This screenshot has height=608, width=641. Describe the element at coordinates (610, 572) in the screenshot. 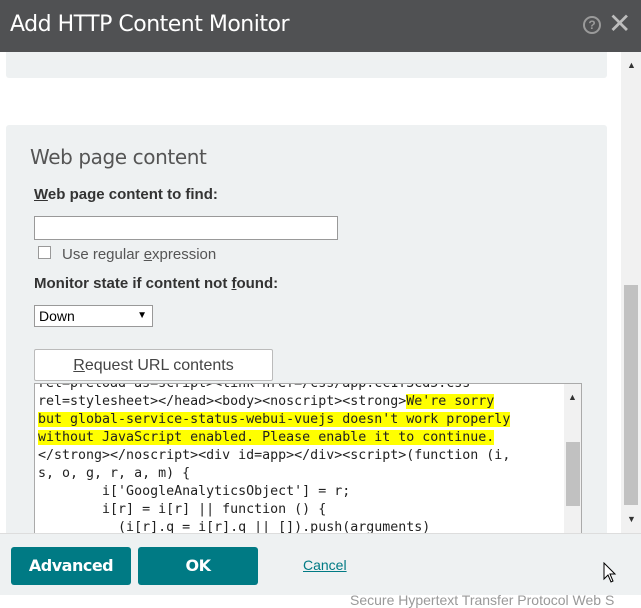

I see `mouse-cursor-icon` at that location.